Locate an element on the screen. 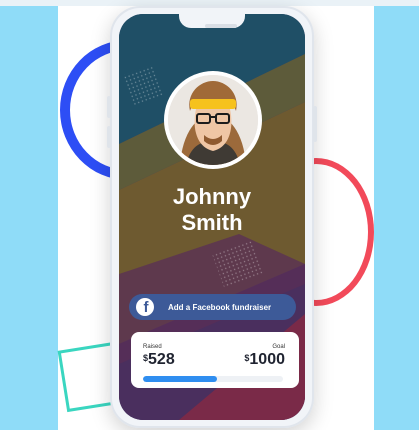 This screenshot has height=430, width=419. left-side-panel is located at coordinates (29, 218).